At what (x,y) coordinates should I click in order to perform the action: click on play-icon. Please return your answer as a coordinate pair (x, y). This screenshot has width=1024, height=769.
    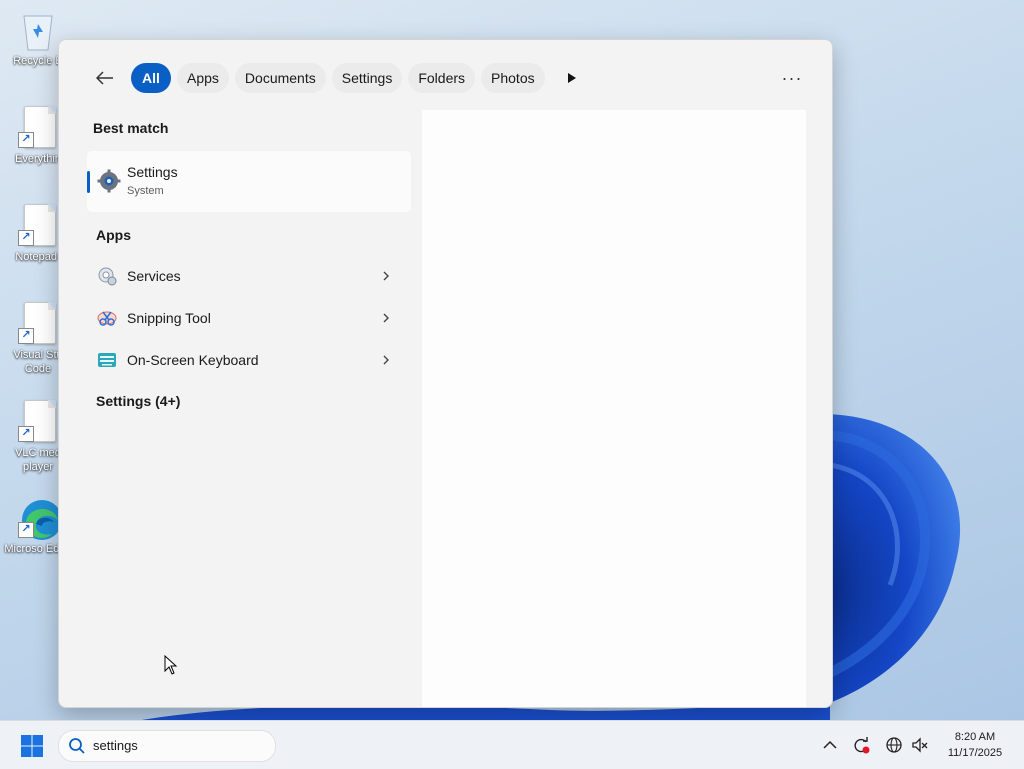
    Looking at the image, I should click on (571, 78).